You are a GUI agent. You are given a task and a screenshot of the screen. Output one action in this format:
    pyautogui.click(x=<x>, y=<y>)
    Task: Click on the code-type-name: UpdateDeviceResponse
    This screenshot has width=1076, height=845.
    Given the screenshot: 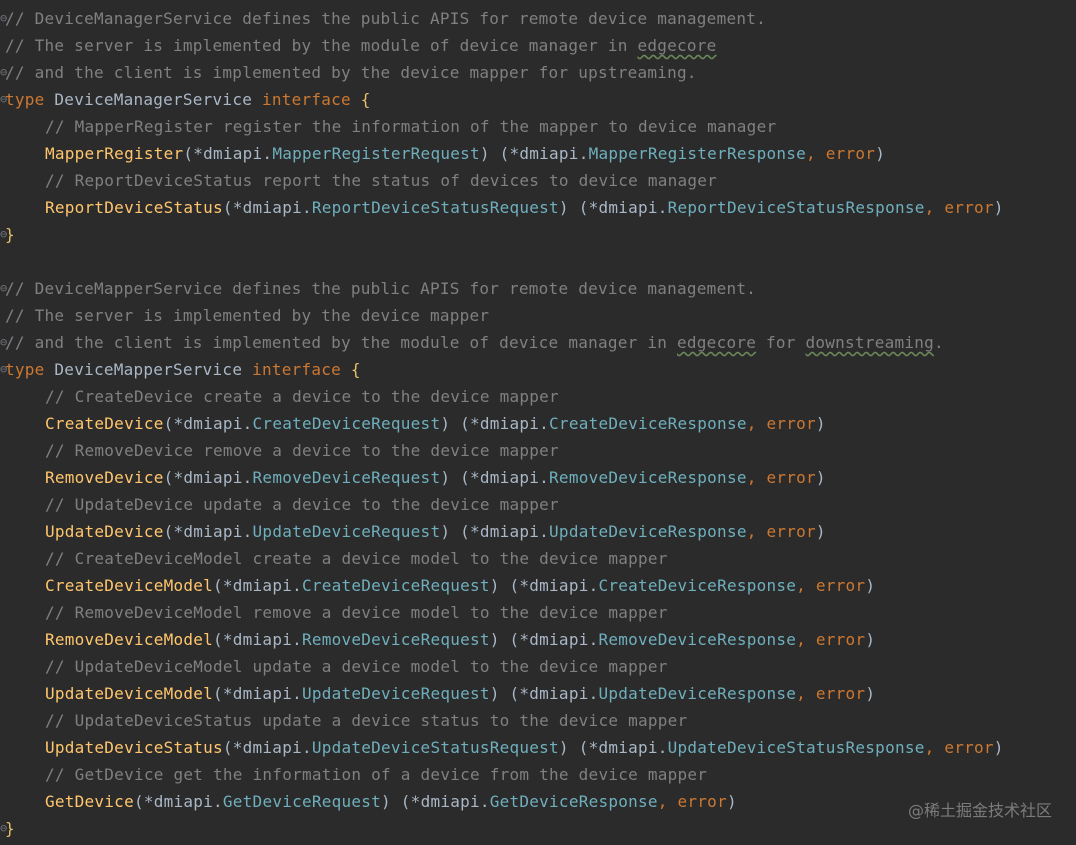 What is the action you would take?
    pyautogui.click(x=697, y=693)
    